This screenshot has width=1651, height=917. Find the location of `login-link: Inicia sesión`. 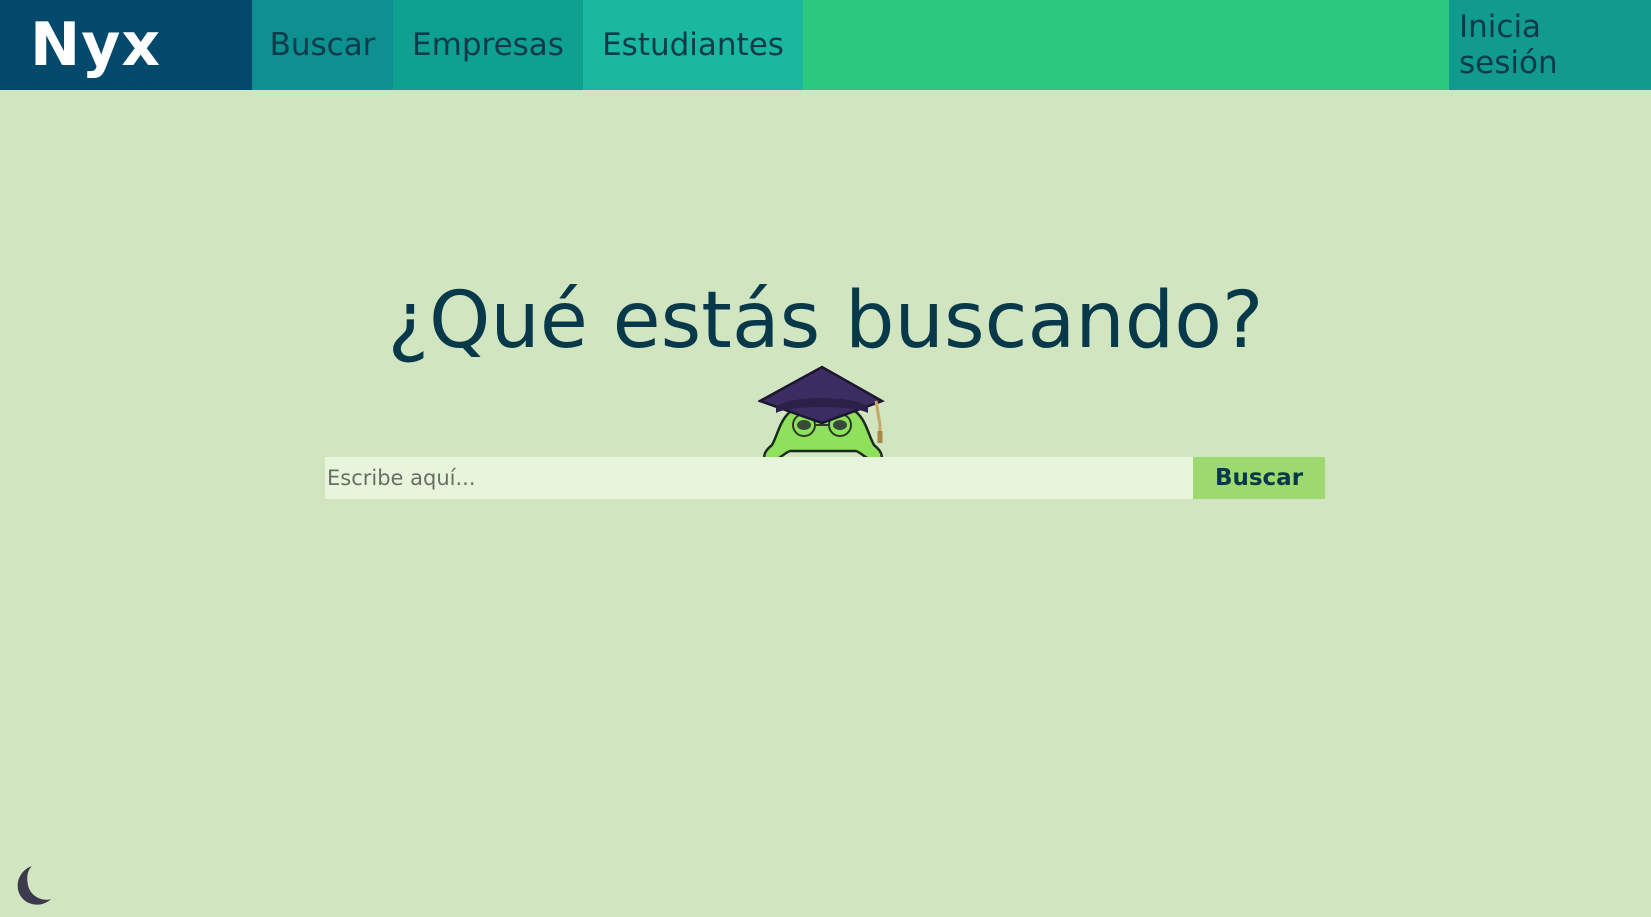

login-link: Inicia sesión is located at coordinates (1550, 45).